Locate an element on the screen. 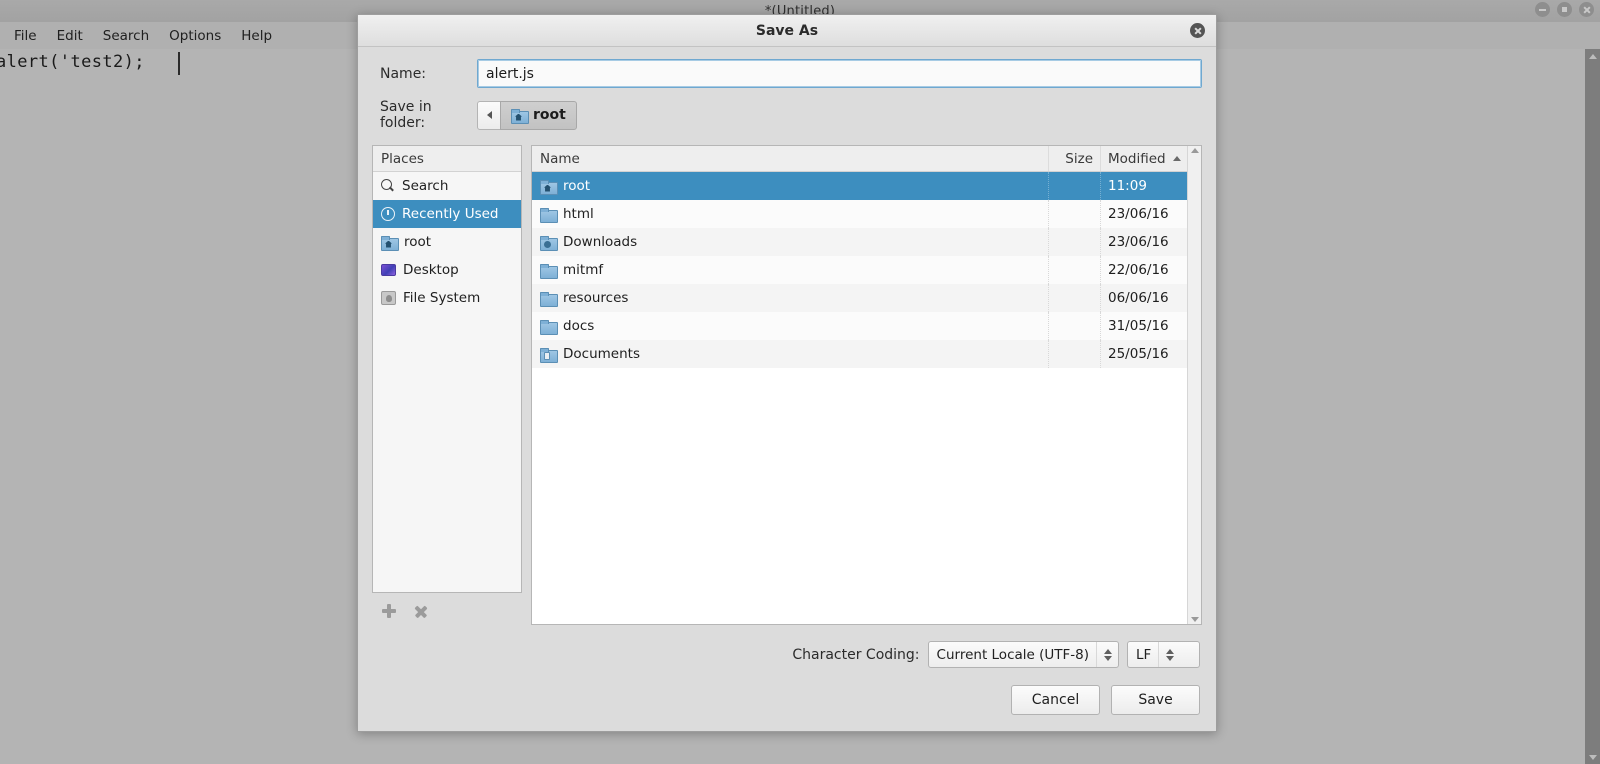 The height and width of the screenshot is (764, 1600). table-row: Documents 25/05/16 is located at coordinates (866, 354).